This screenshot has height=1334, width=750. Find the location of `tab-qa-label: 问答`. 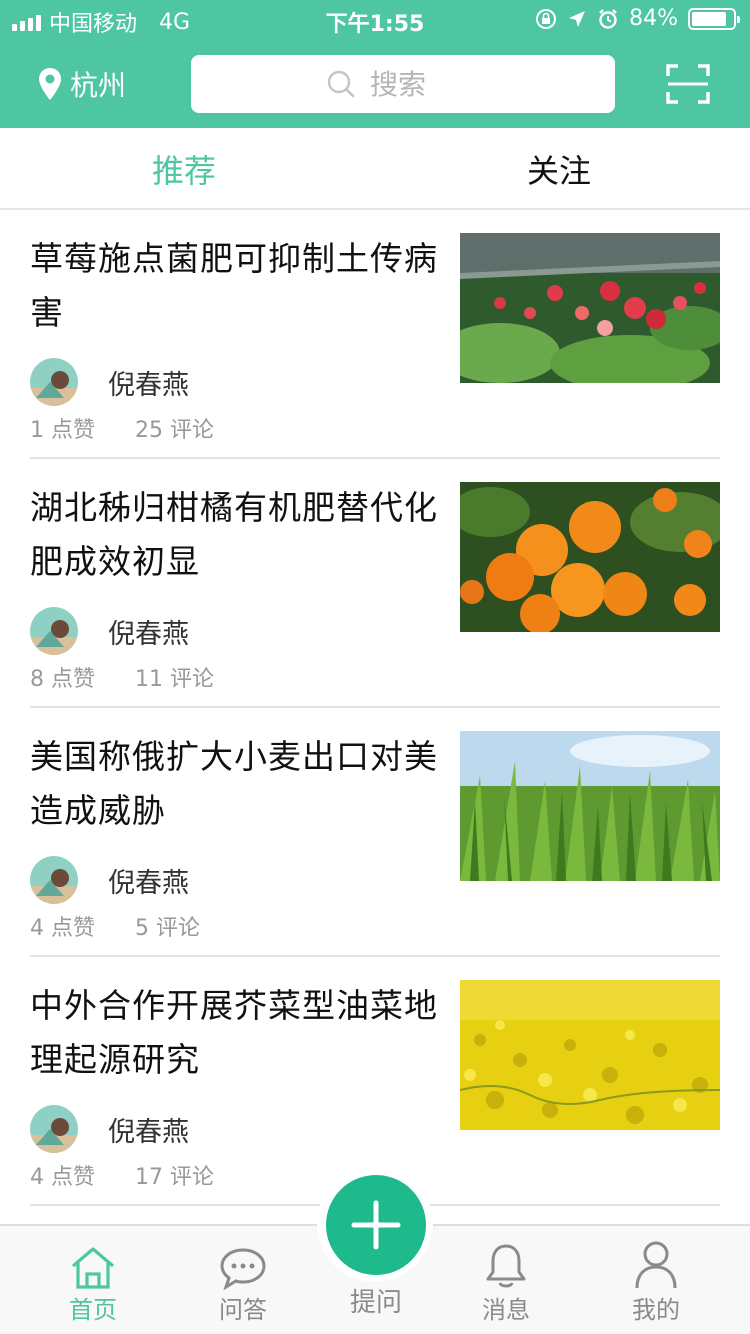

tab-qa-label: 问答 is located at coordinates (243, 1310).